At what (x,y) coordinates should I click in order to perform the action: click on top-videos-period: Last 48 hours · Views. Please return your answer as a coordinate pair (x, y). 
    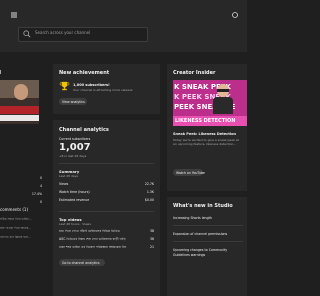
    Looking at the image, I should click on (75, 224).